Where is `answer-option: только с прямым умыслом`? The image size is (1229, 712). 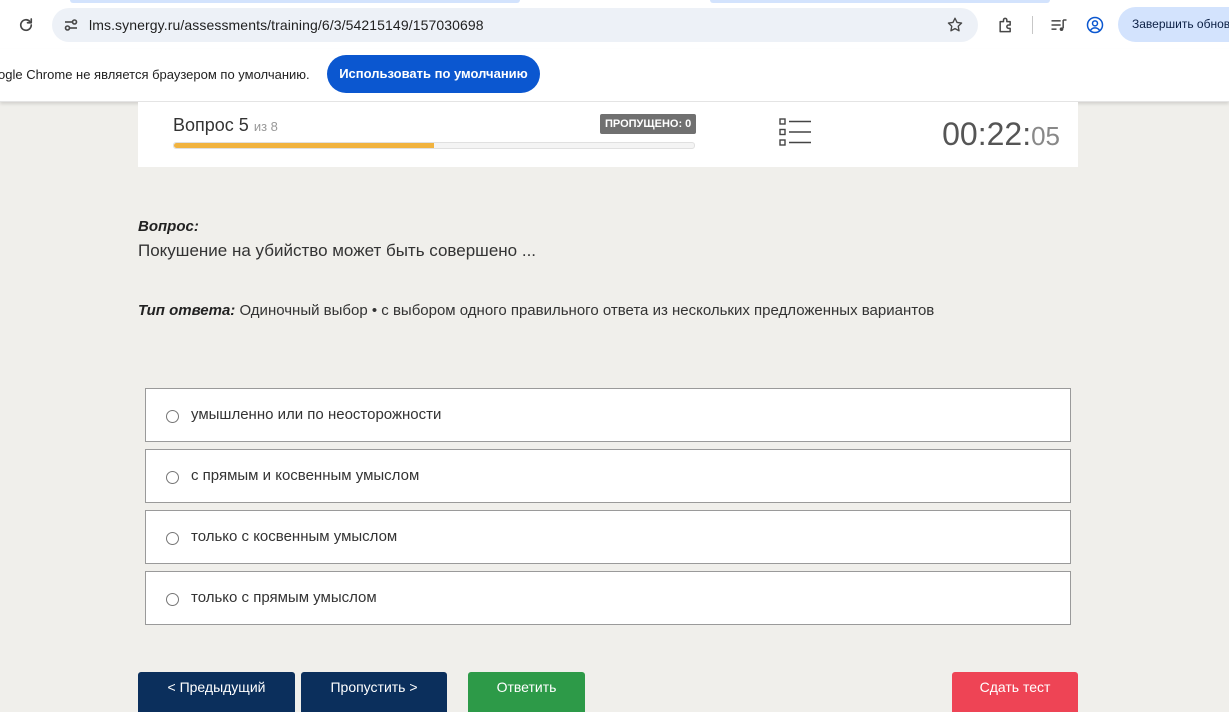 answer-option: только с прямым умыслом is located at coordinates (608, 598).